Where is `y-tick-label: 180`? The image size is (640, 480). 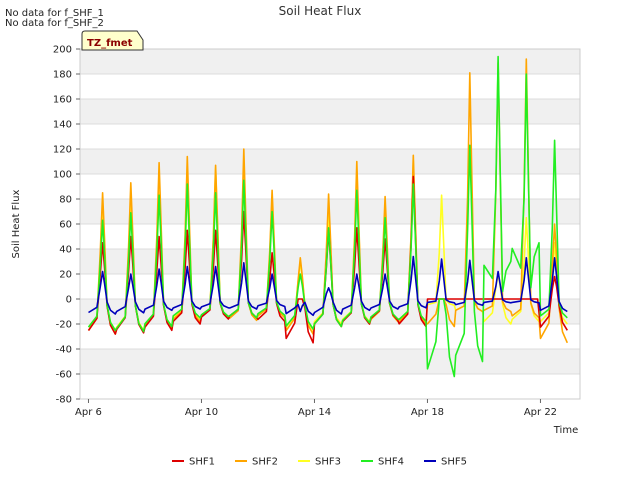
y-tick-label: 180 is located at coordinates (62, 75).